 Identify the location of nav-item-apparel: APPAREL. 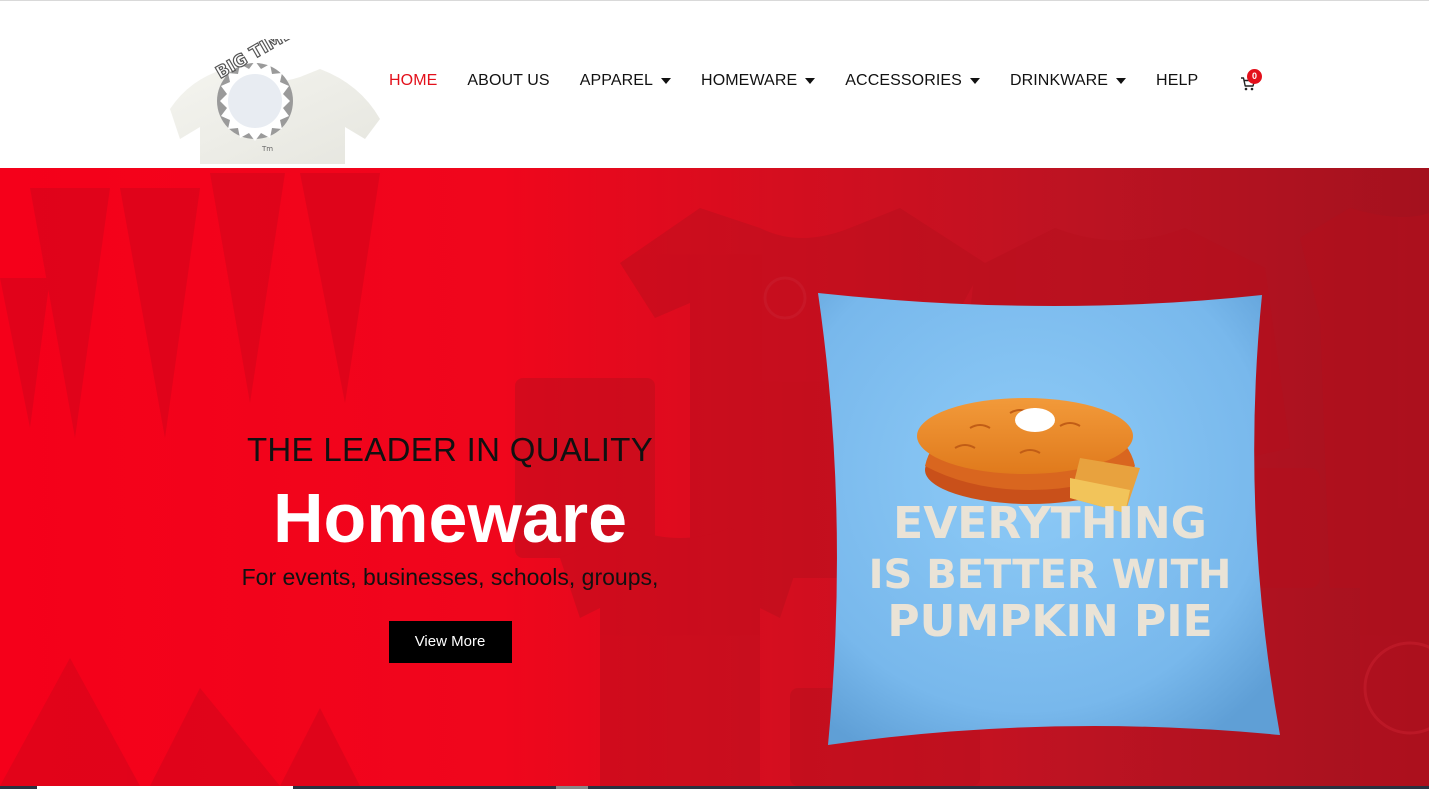
(625, 81).